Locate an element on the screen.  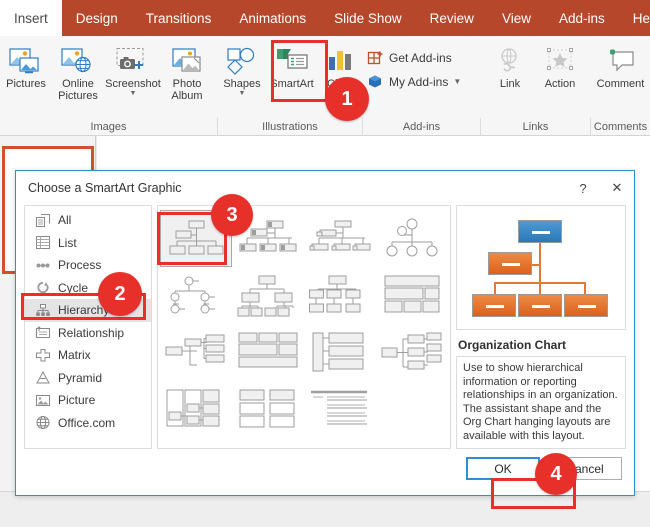
gallery-item-name-and-title-organization-chart is located at coordinates (340, 238).